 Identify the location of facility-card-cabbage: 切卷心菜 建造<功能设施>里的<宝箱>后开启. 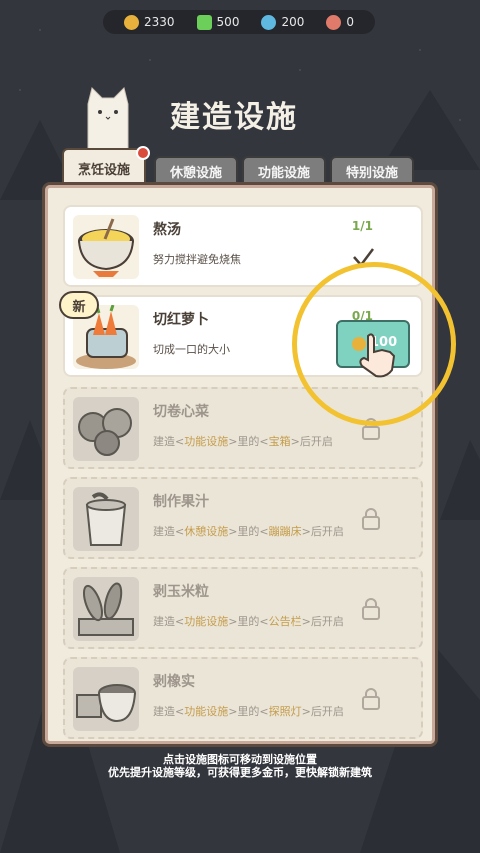
(243, 428).